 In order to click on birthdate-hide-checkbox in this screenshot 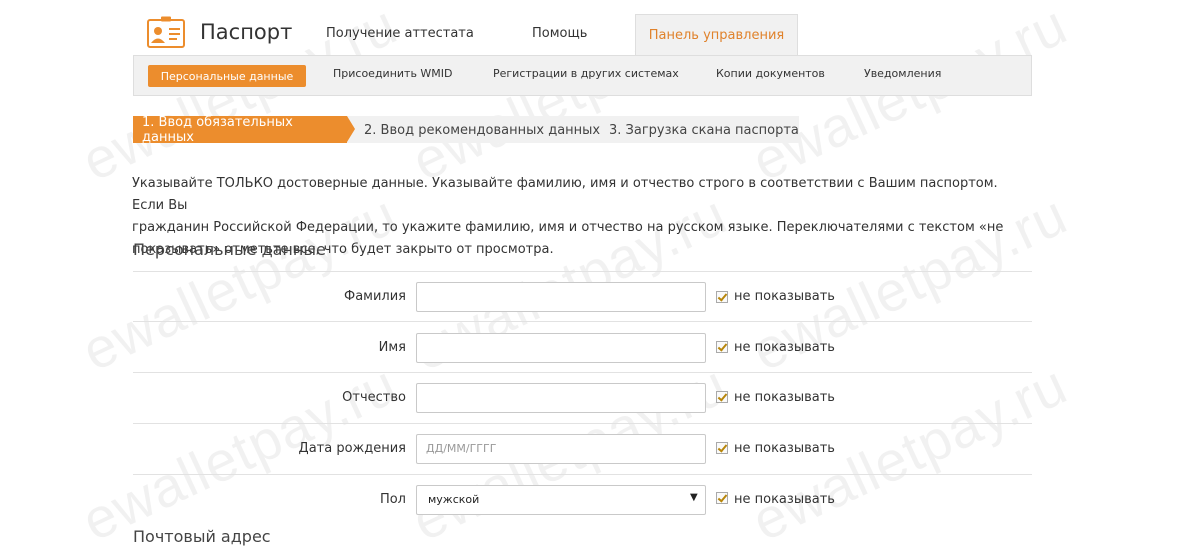, I will do `click(722, 448)`.